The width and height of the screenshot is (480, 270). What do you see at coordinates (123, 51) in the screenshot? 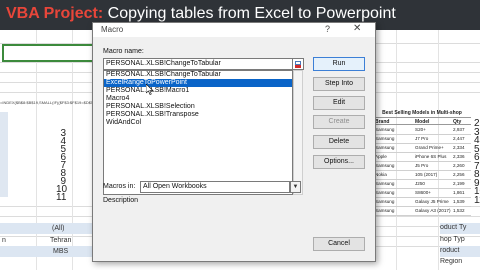
I see `macro-name-label: Macro name:` at bounding box center [123, 51].